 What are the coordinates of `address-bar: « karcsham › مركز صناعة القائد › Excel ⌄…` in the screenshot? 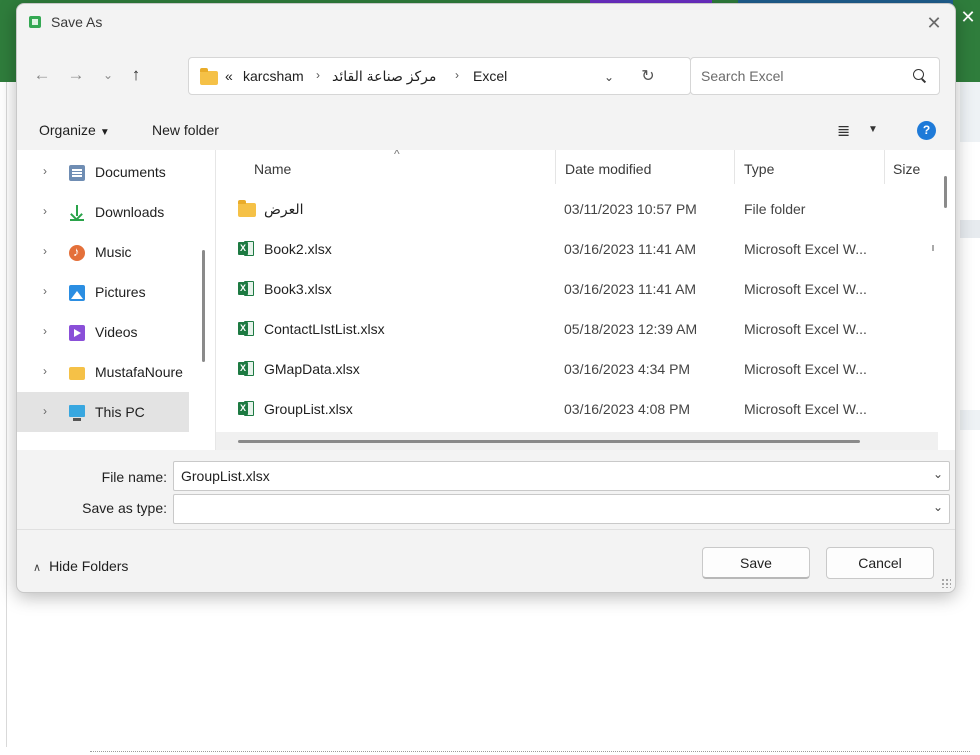 It's located at (439, 76).